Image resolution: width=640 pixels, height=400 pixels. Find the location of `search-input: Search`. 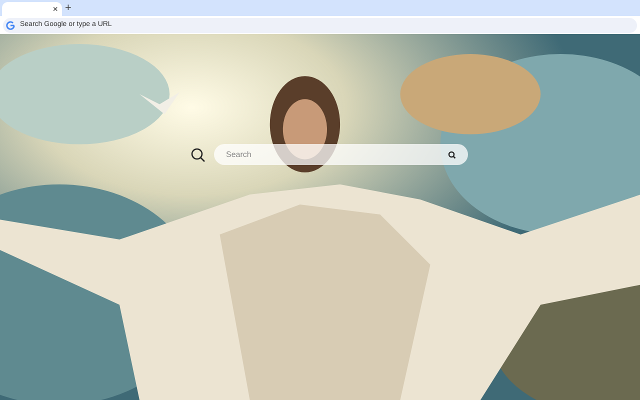

search-input: Search is located at coordinates (337, 154).